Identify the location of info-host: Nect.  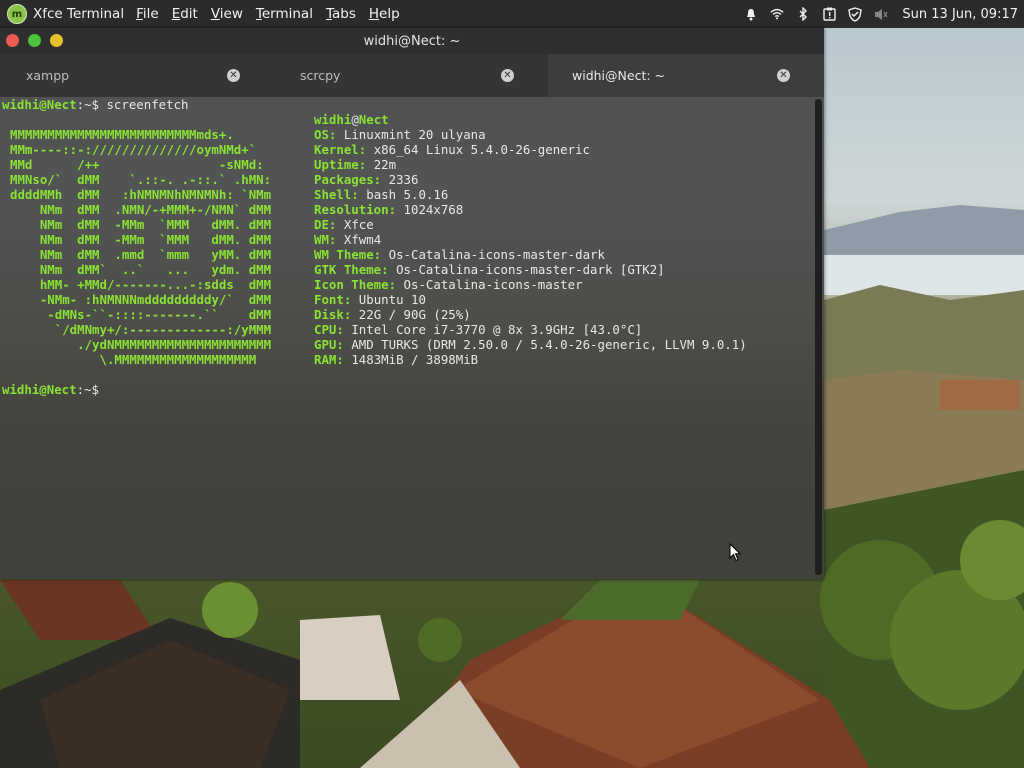
(373, 119).